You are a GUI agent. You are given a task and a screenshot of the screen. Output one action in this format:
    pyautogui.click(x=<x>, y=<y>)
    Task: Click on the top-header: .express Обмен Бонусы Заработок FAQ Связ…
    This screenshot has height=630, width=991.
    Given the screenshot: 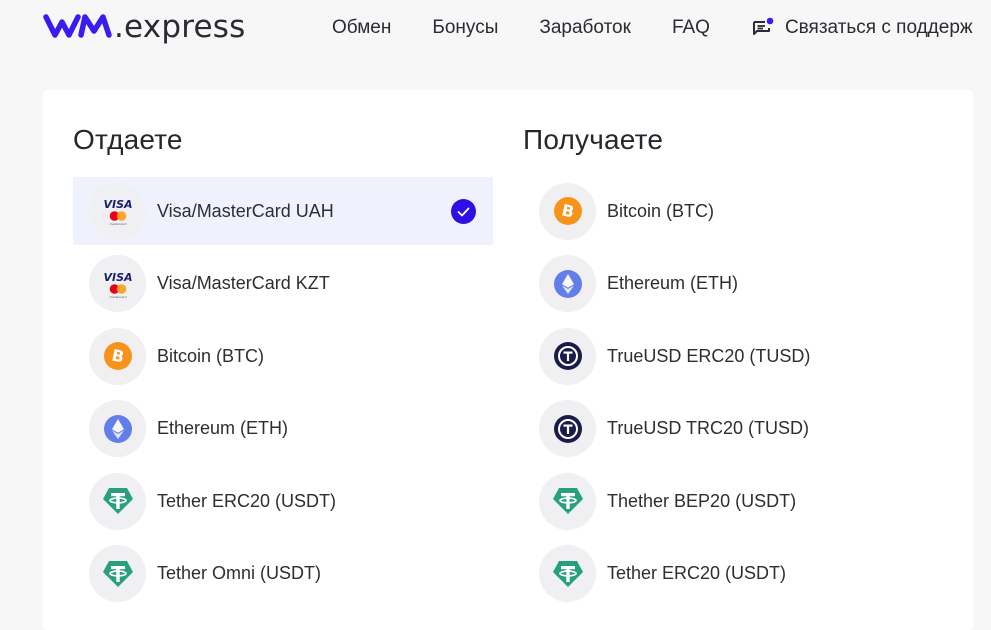 What is the action you would take?
    pyautogui.click(x=495, y=28)
    